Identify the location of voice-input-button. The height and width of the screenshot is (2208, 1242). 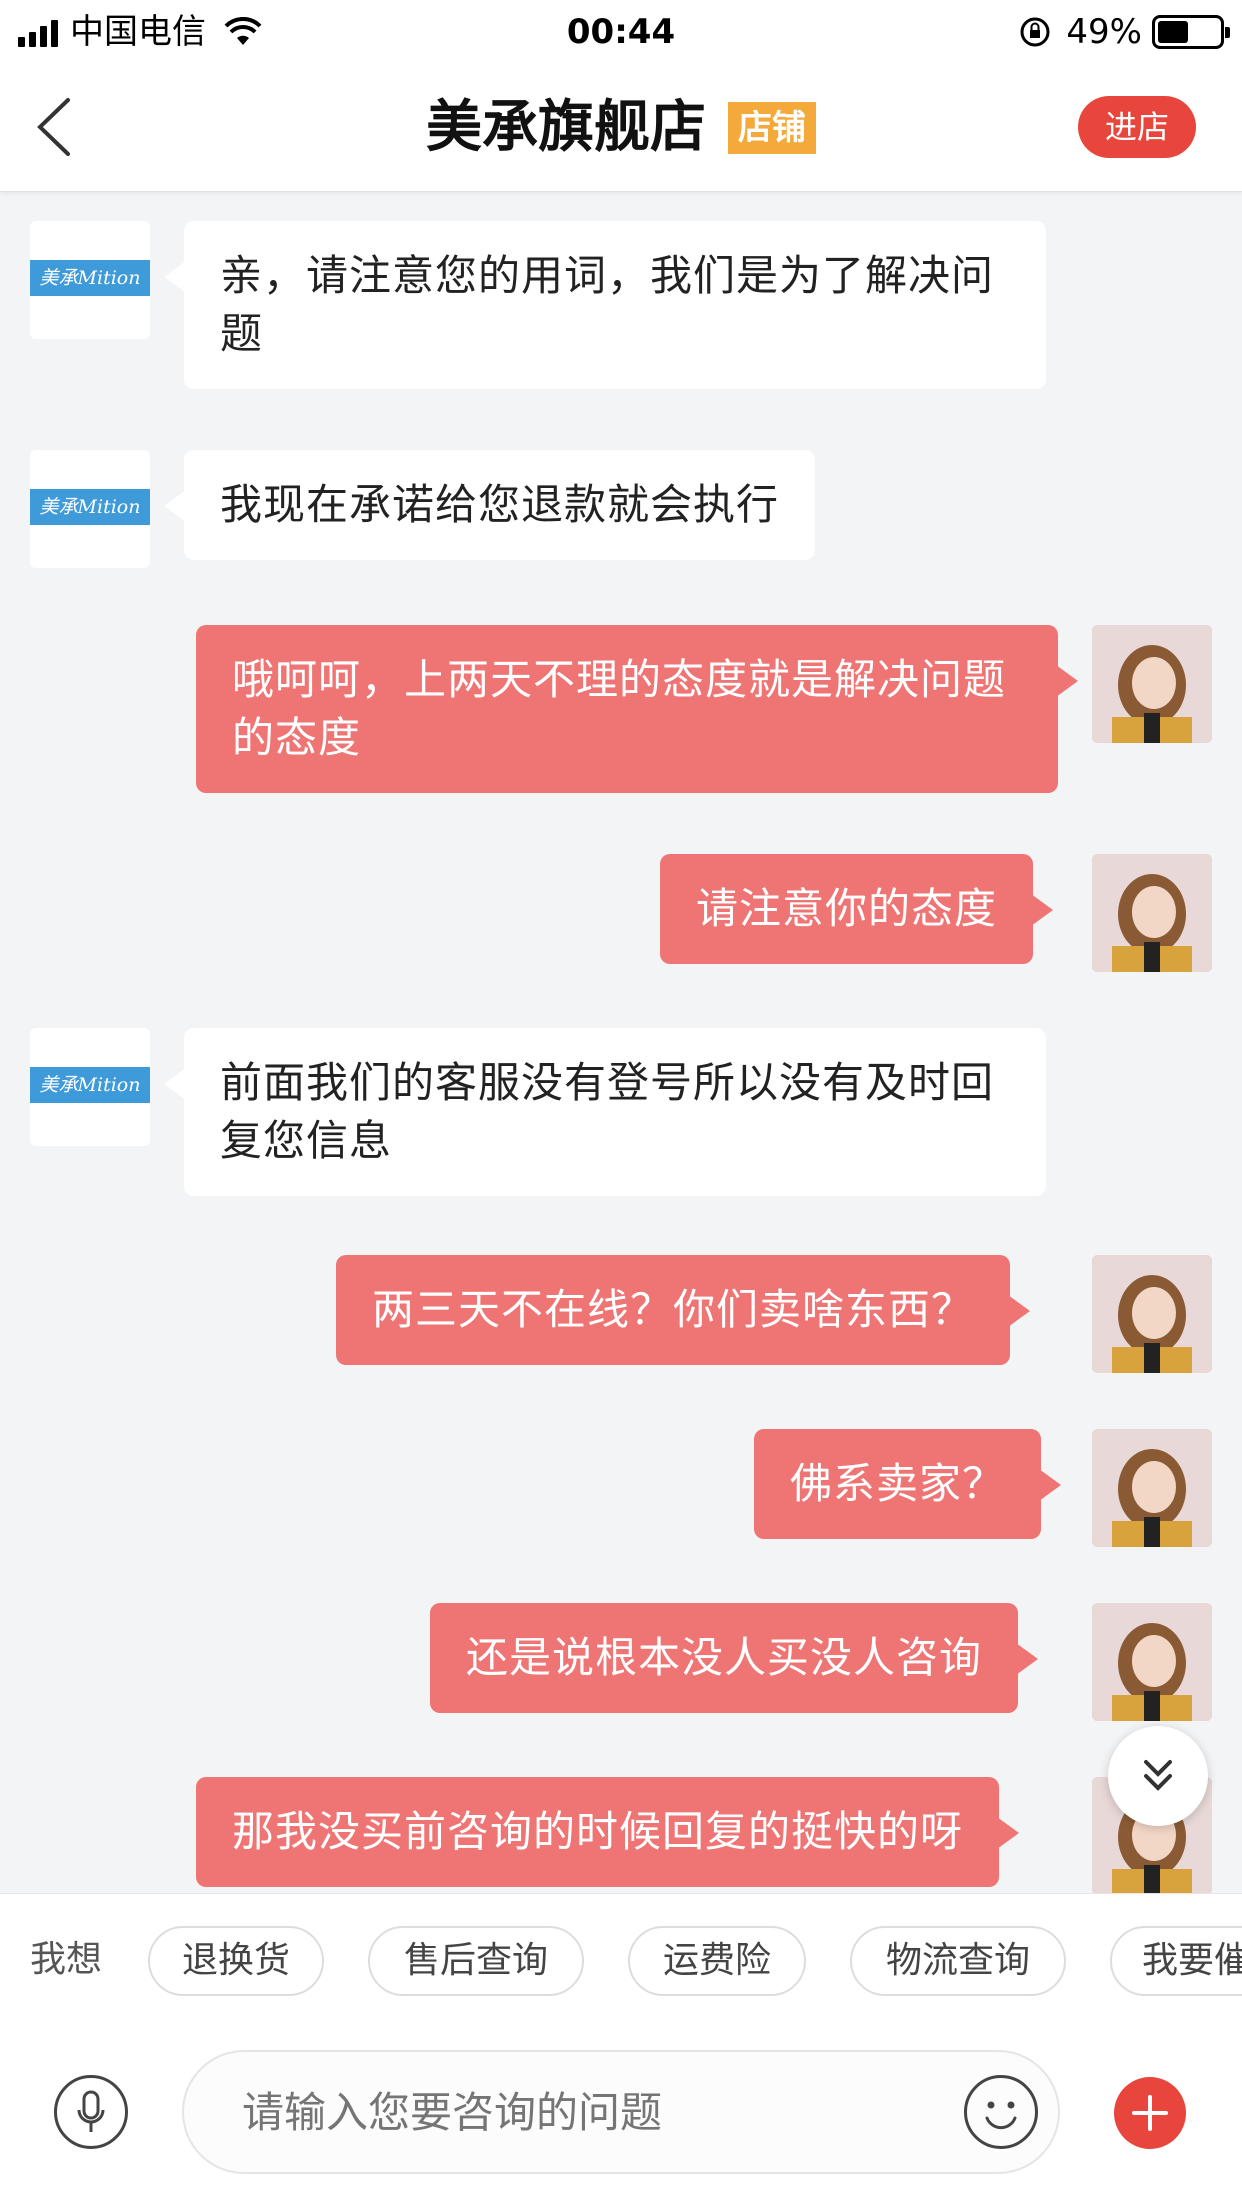
(91, 2112).